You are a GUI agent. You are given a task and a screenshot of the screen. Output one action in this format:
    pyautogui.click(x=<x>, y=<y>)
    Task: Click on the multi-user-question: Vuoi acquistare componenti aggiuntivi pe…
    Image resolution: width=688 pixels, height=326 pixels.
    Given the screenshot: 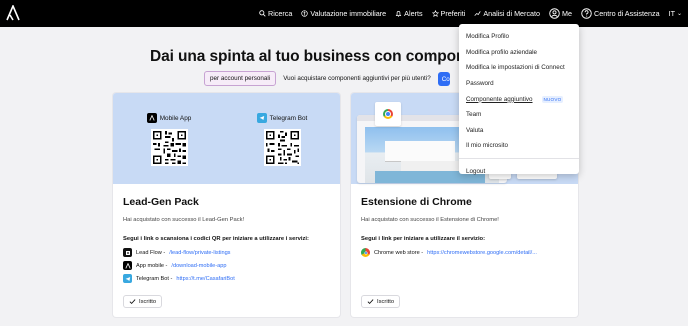 What is the action you would take?
    pyautogui.click(x=357, y=78)
    